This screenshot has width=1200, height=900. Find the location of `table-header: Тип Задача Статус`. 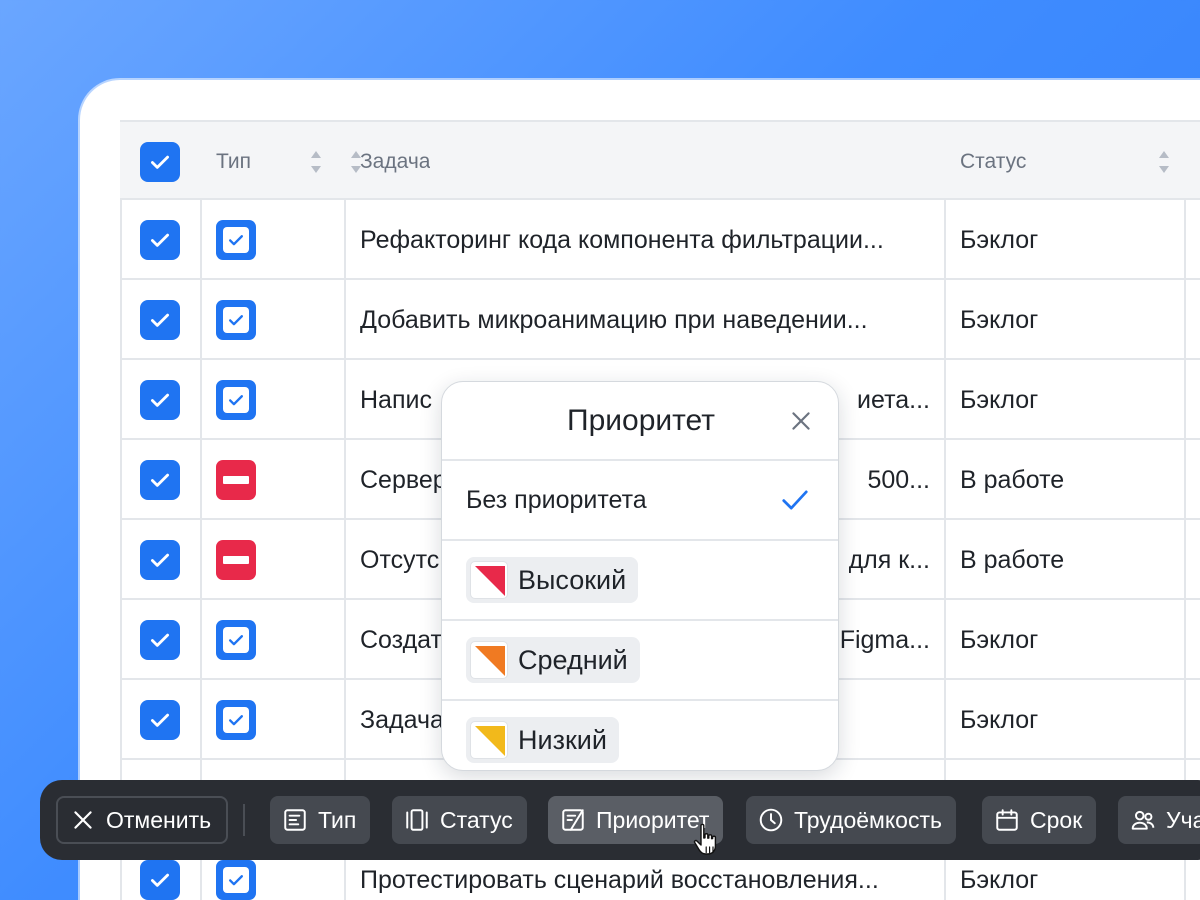

table-header: Тип Задача Статус is located at coordinates (660, 160).